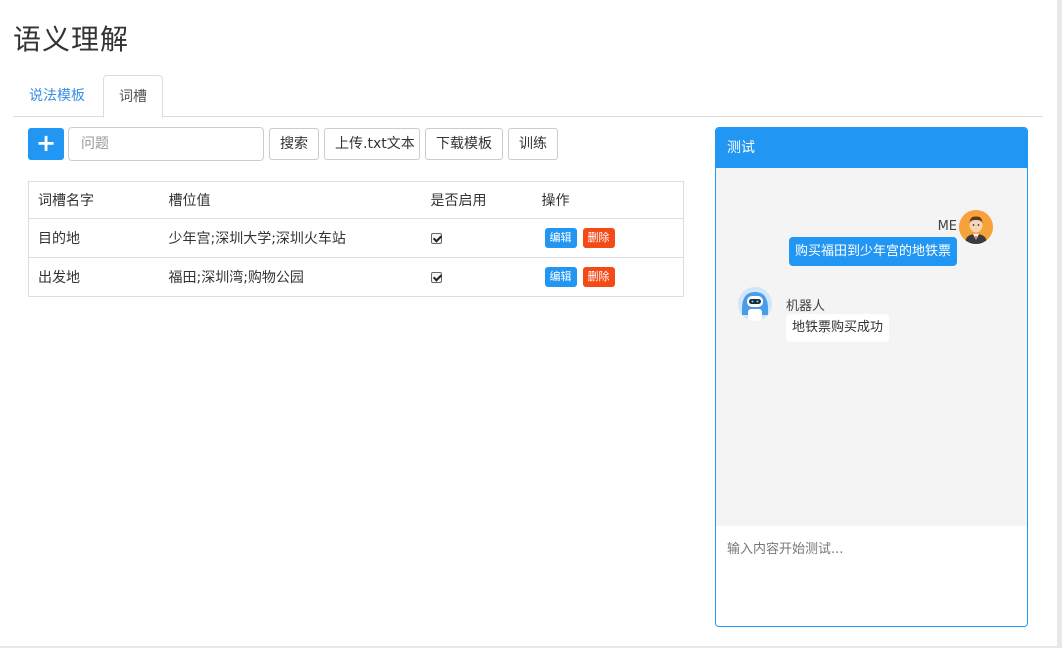 The height and width of the screenshot is (648, 1062). Describe the element at coordinates (755, 304) in the screenshot. I see `robot-avatar-icon` at that location.